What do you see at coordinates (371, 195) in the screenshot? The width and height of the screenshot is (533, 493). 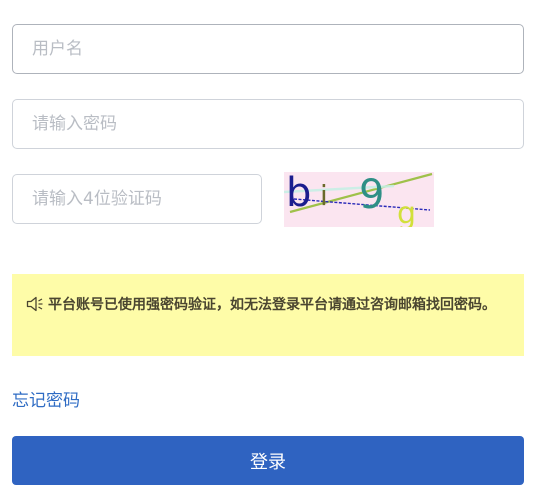 I see `captcha-char: 9` at bounding box center [371, 195].